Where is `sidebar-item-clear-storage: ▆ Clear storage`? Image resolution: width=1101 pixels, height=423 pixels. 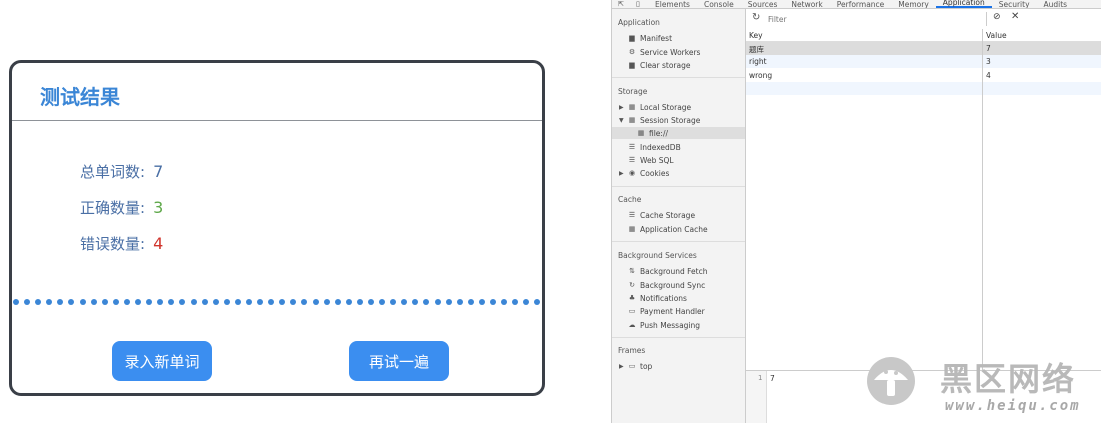
sidebar-item-clear-storage: ▆ Clear storage is located at coordinates (659, 65).